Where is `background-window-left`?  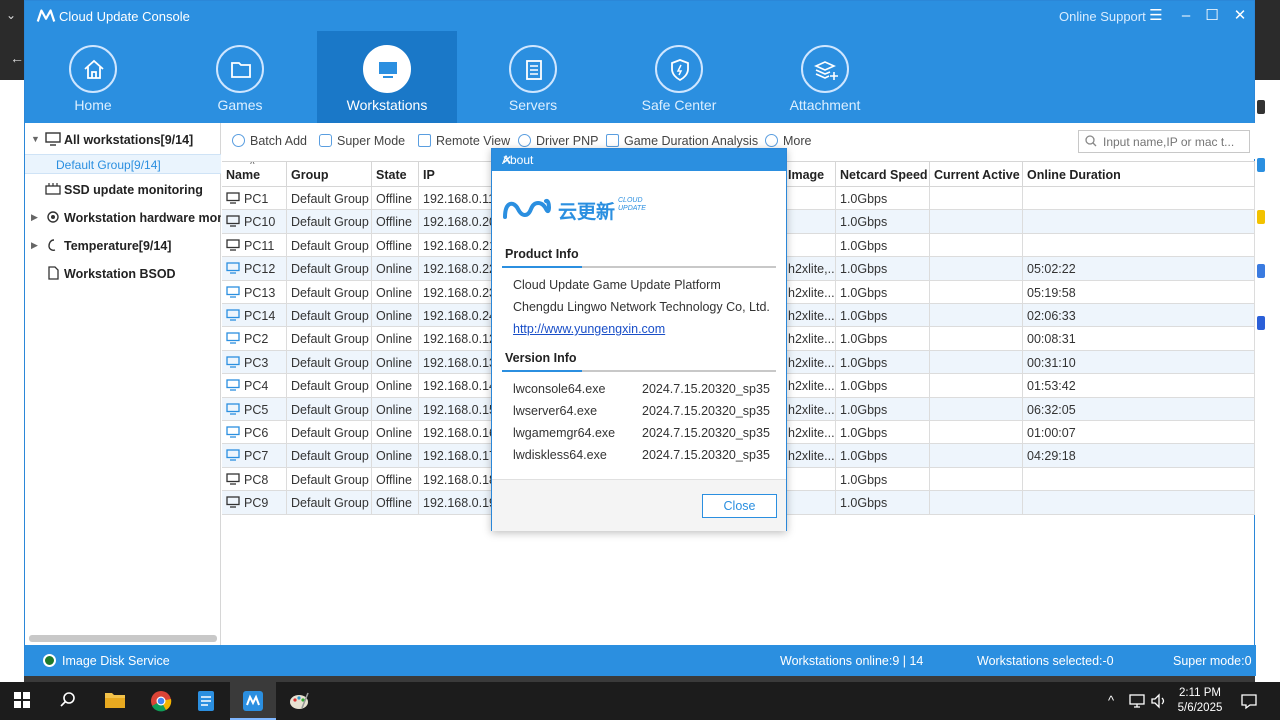
background-window-left is located at coordinates (12, 381).